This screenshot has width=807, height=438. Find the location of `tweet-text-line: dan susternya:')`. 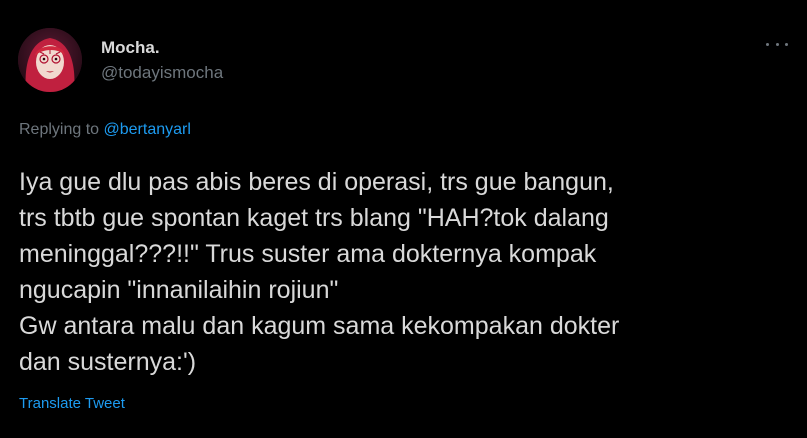

tweet-text-line: dan susternya:') is located at coordinates (108, 362).